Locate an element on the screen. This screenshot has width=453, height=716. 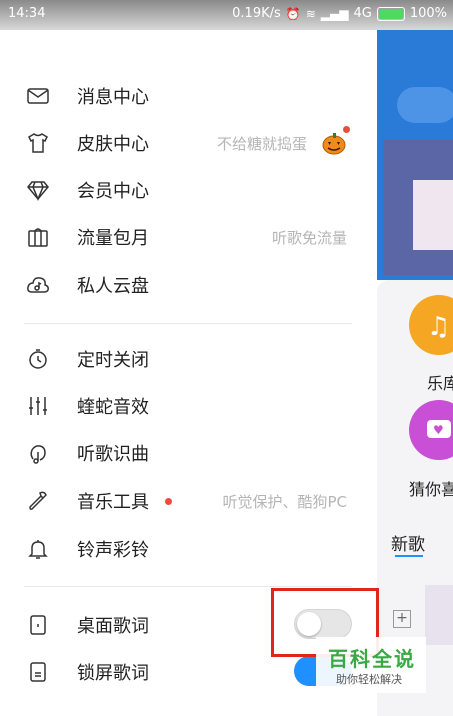
menu-label: 听歌识曲 is located at coordinates (113, 454).